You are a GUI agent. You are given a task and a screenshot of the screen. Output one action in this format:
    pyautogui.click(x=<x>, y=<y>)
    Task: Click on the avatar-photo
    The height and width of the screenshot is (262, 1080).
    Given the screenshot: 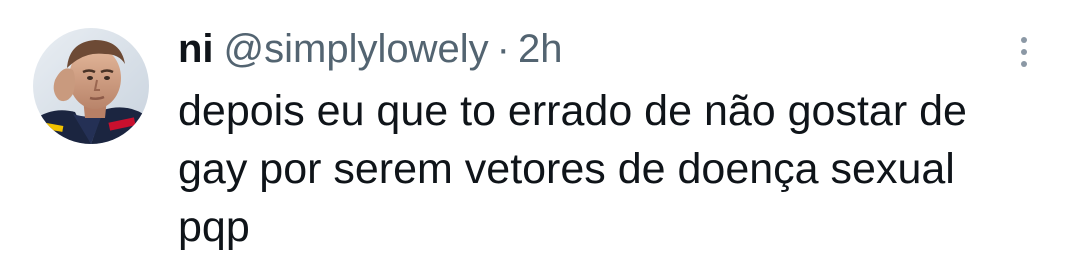 What is the action you would take?
    pyautogui.click(x=91, y=86)
    